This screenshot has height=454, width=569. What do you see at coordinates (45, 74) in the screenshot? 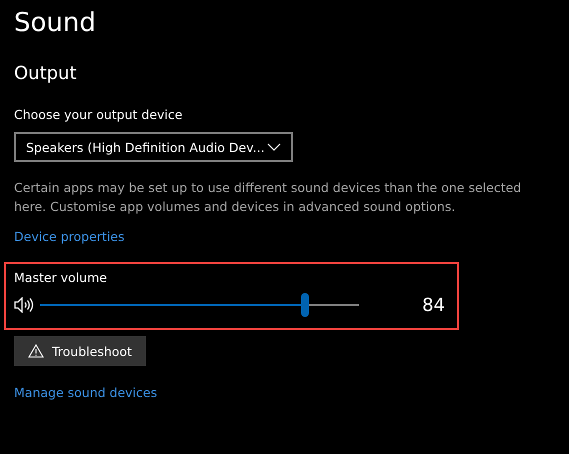
I see `section-heading: Output` at bounding box center [45, 74].